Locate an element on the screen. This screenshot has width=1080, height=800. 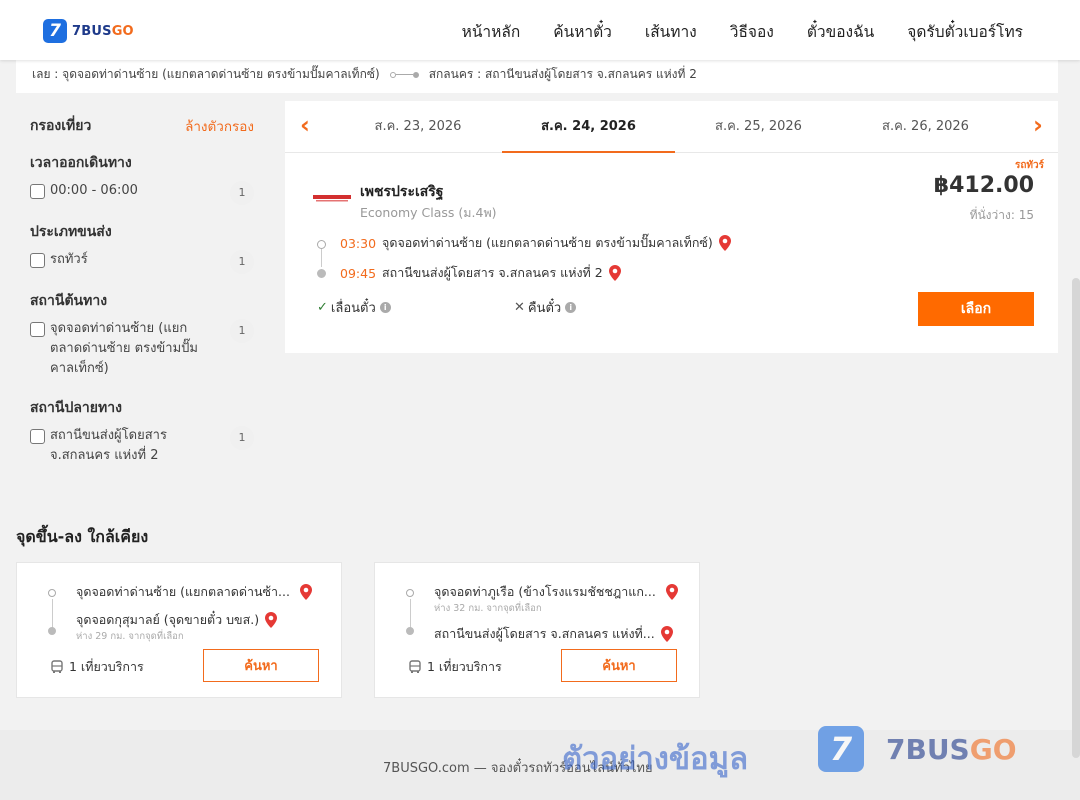
nav-routes: เส้นทาง is located at coordinates (671, 31).